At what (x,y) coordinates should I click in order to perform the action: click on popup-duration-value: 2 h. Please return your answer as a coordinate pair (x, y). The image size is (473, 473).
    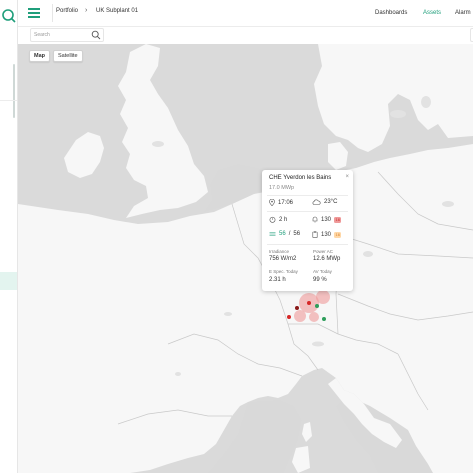
    Looking at the image, I should click on (283, 219).